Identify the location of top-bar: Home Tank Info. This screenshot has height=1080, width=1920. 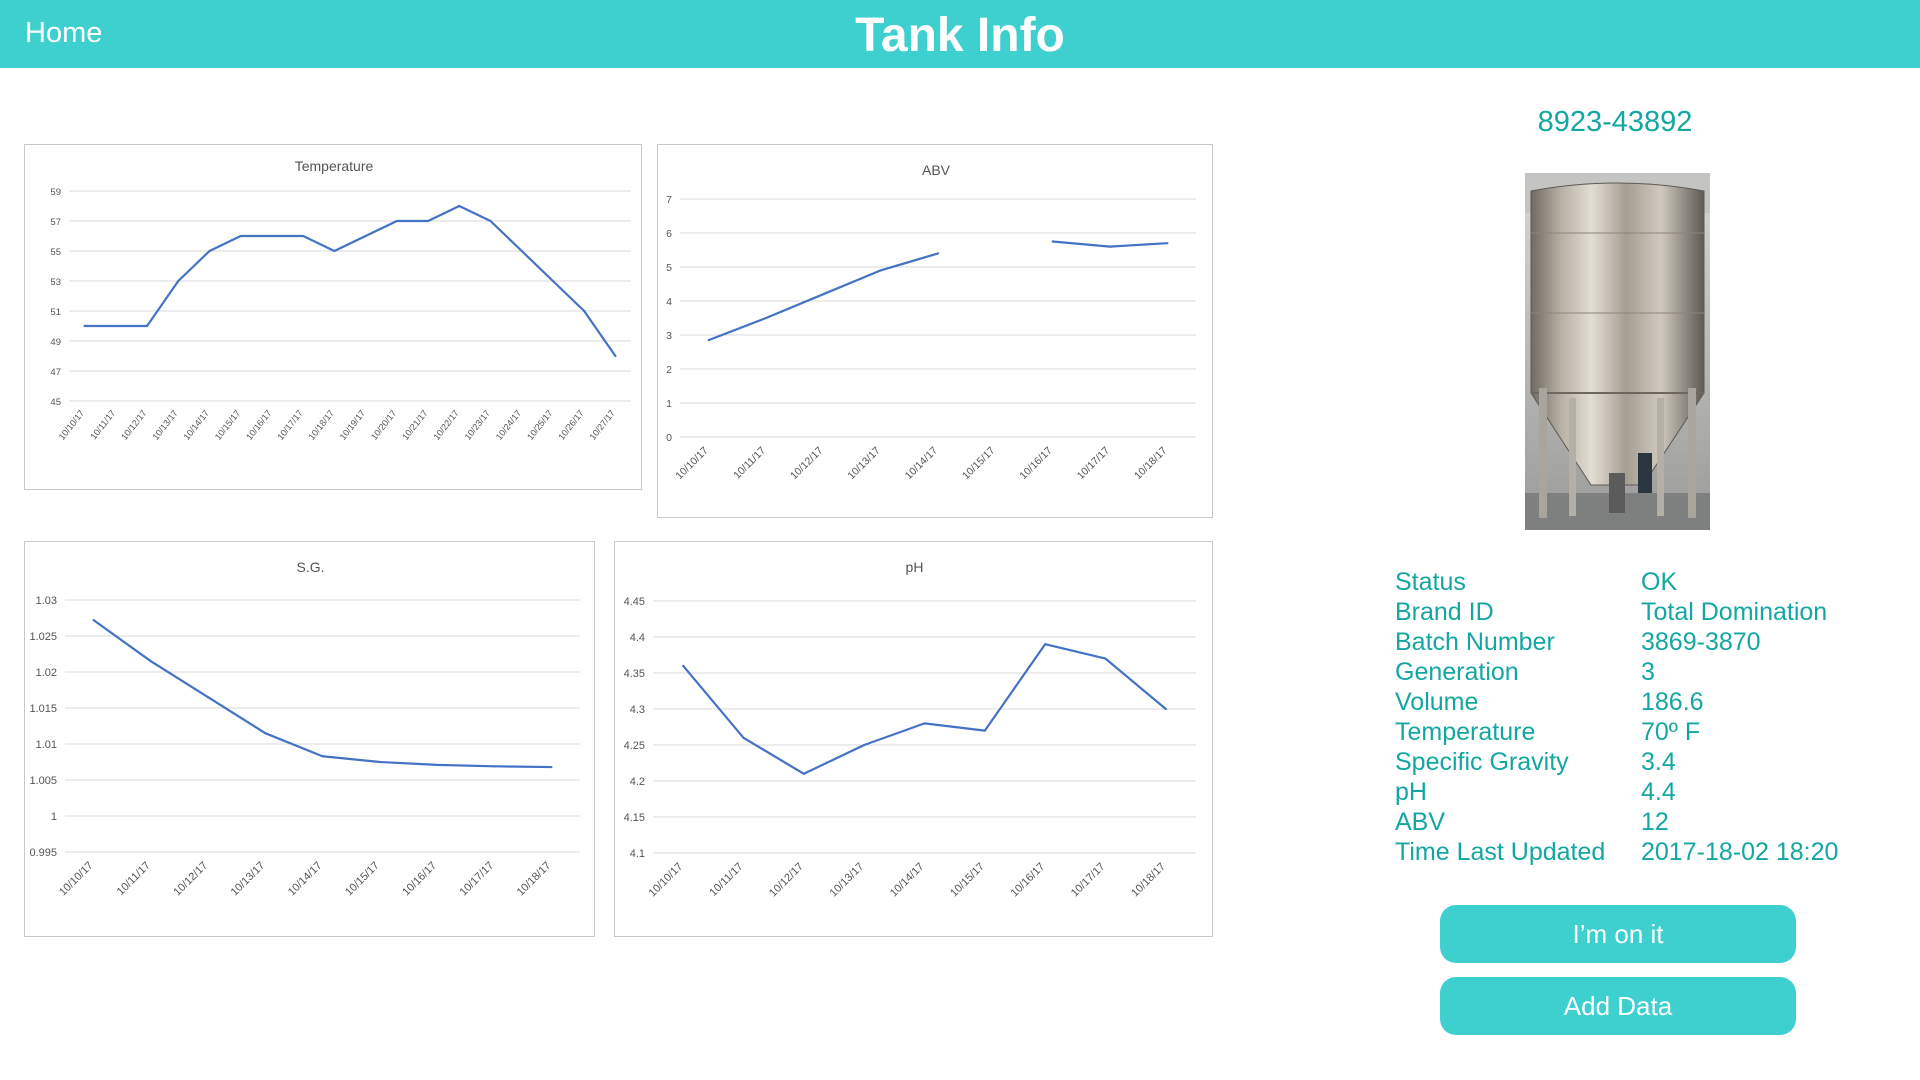
(960, 34).